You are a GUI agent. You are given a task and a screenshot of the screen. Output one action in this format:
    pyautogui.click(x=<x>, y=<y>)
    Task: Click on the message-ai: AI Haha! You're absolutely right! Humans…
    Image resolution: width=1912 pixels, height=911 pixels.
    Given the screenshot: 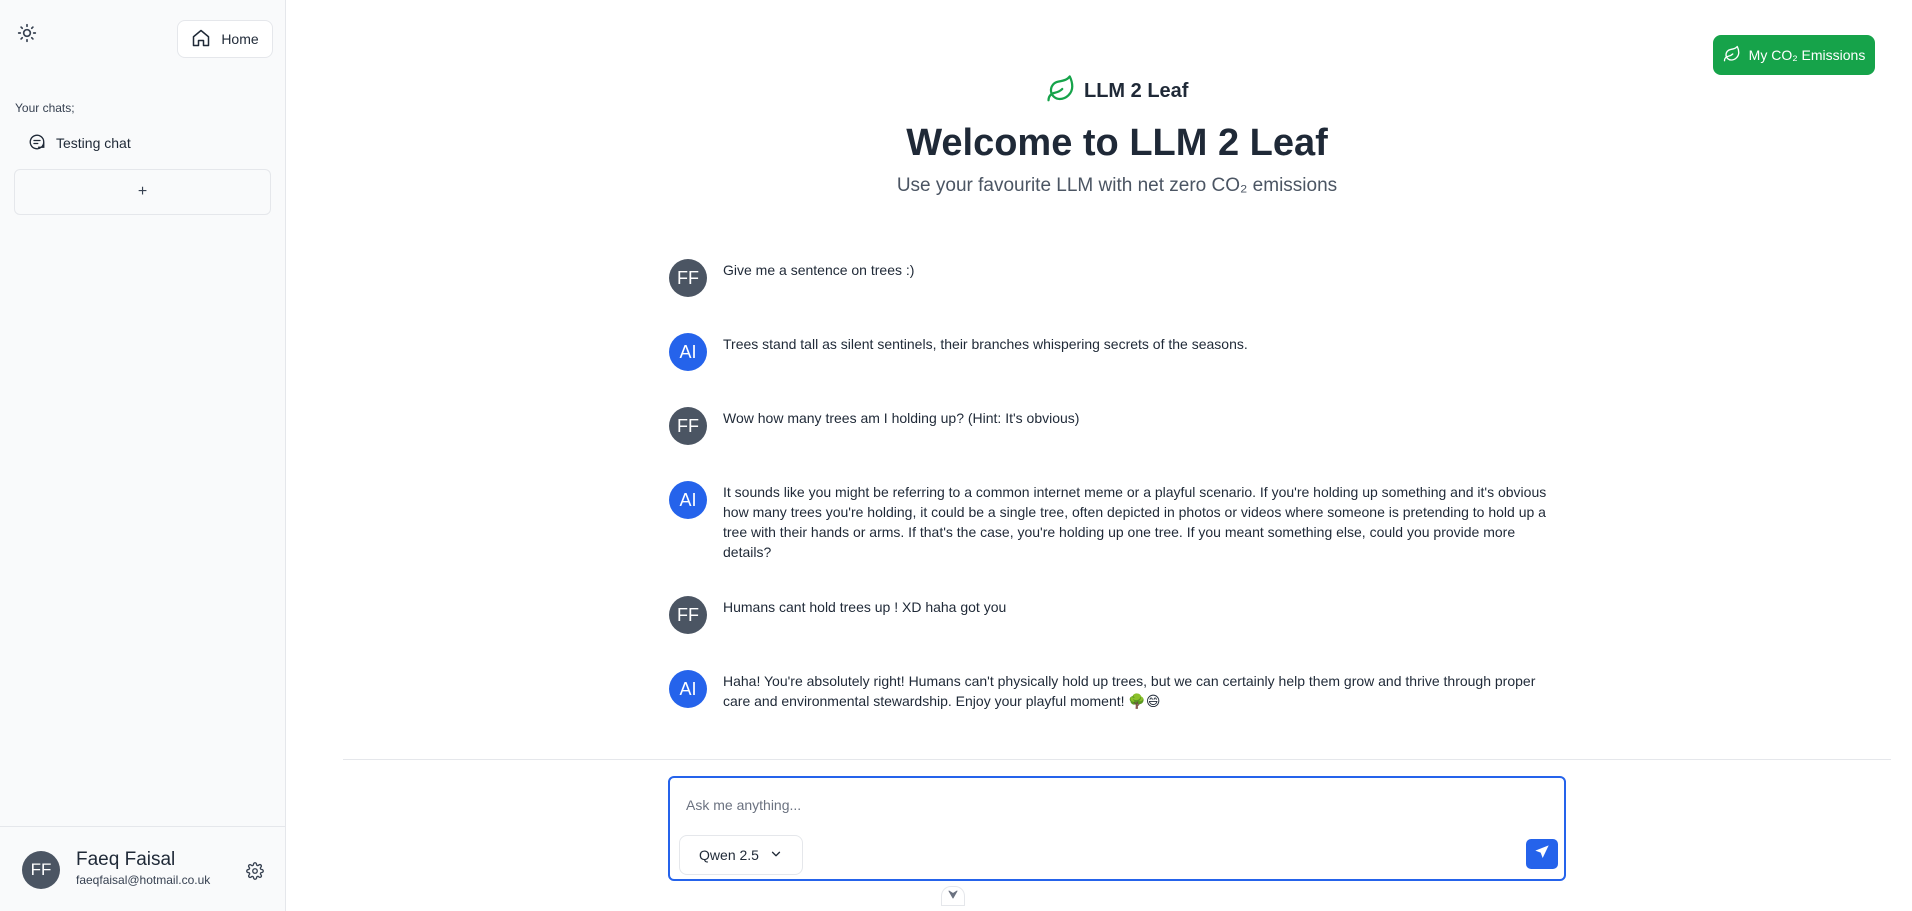 What is the action you would take?
    pyautogui.click(x=1114, y=690)
    